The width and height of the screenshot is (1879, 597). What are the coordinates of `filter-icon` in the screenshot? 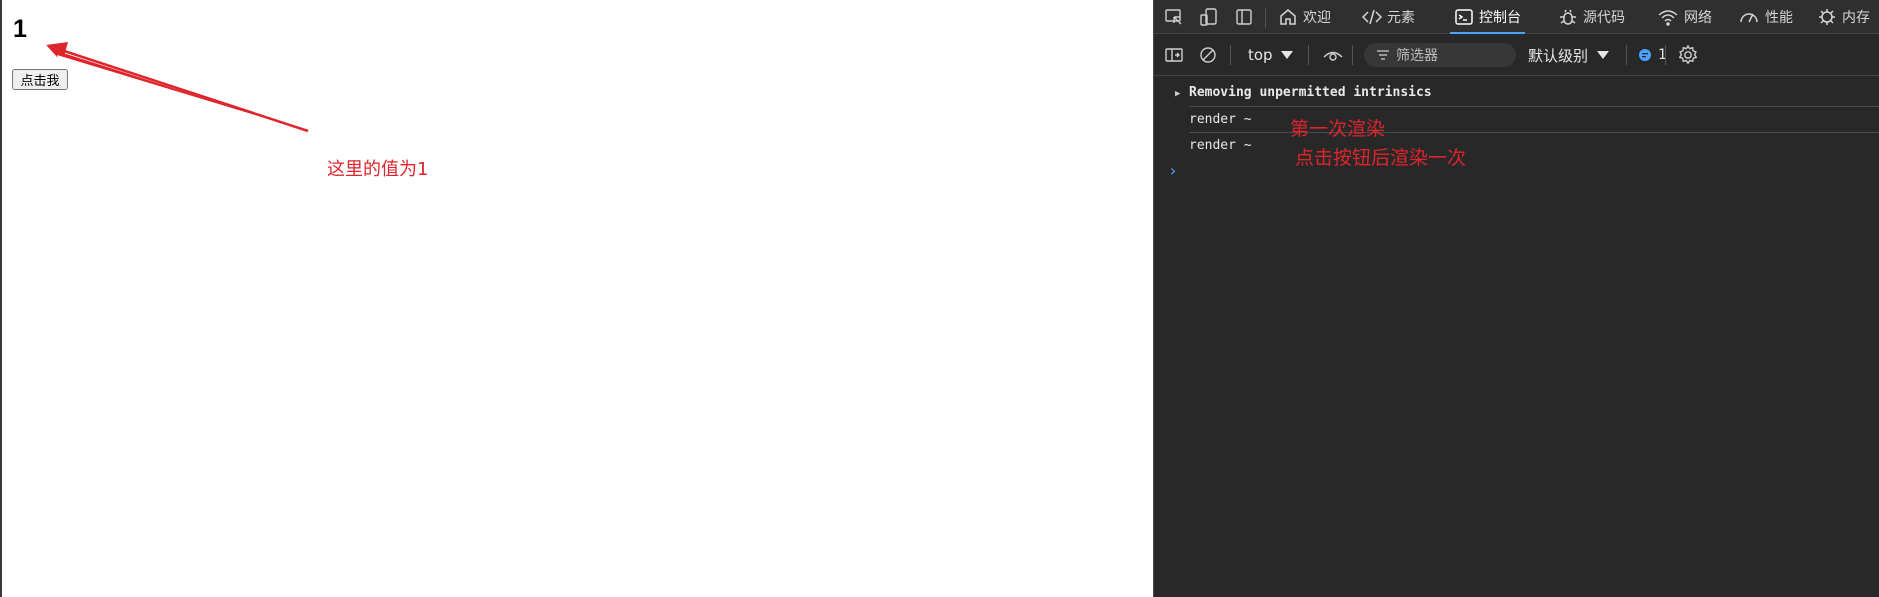 It's located at (1383, 55).